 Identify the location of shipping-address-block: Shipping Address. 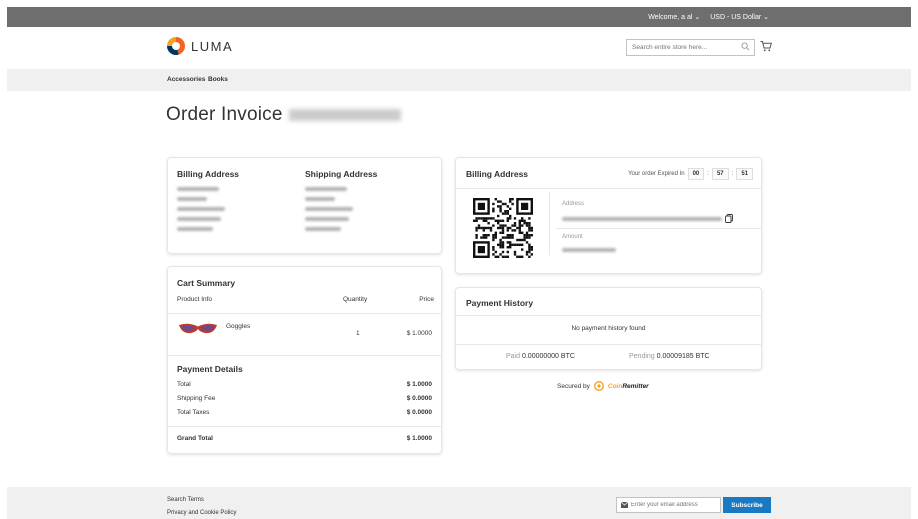
(360, 203).